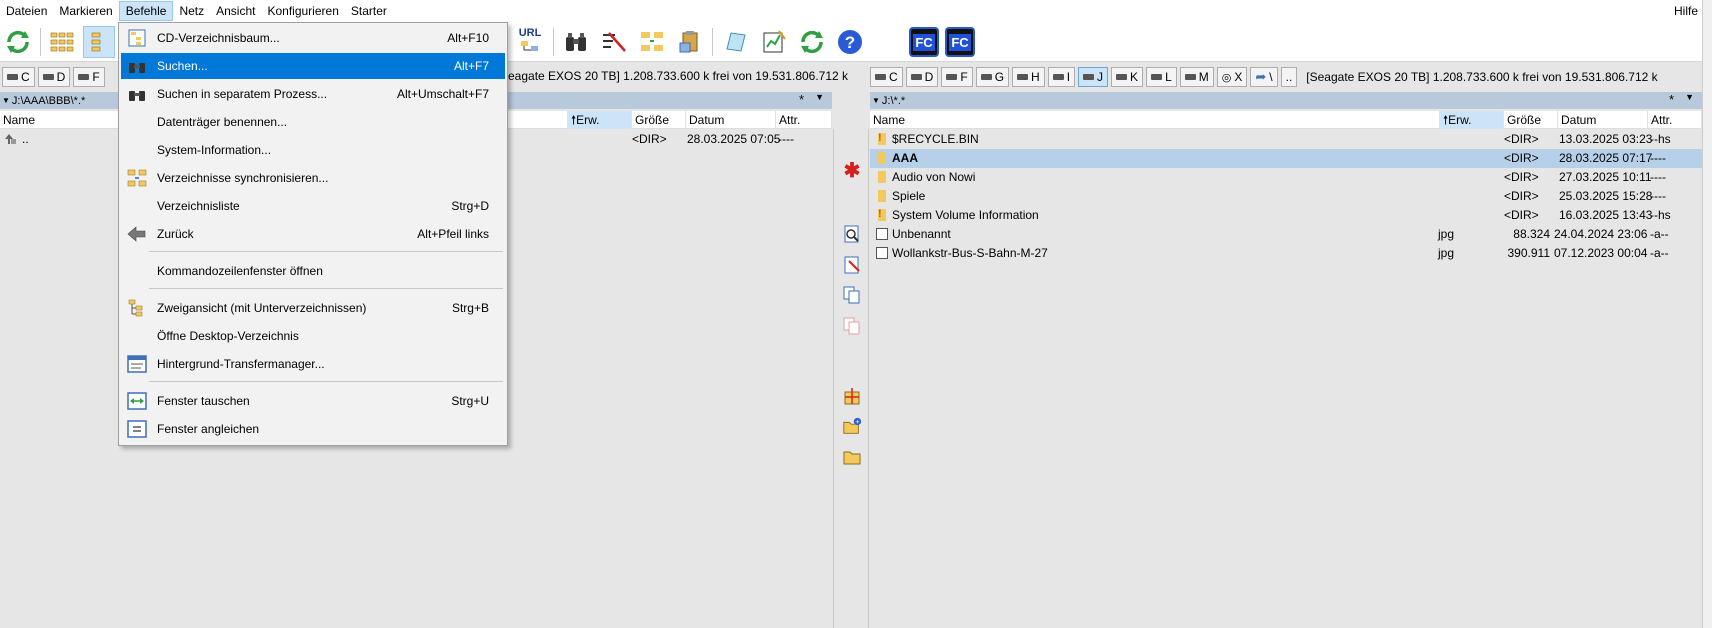 The image size is (1712, 628). Describe the element at coordinates (852, 426) in the screenshot. I see `new-folder-icon: +` at that location.